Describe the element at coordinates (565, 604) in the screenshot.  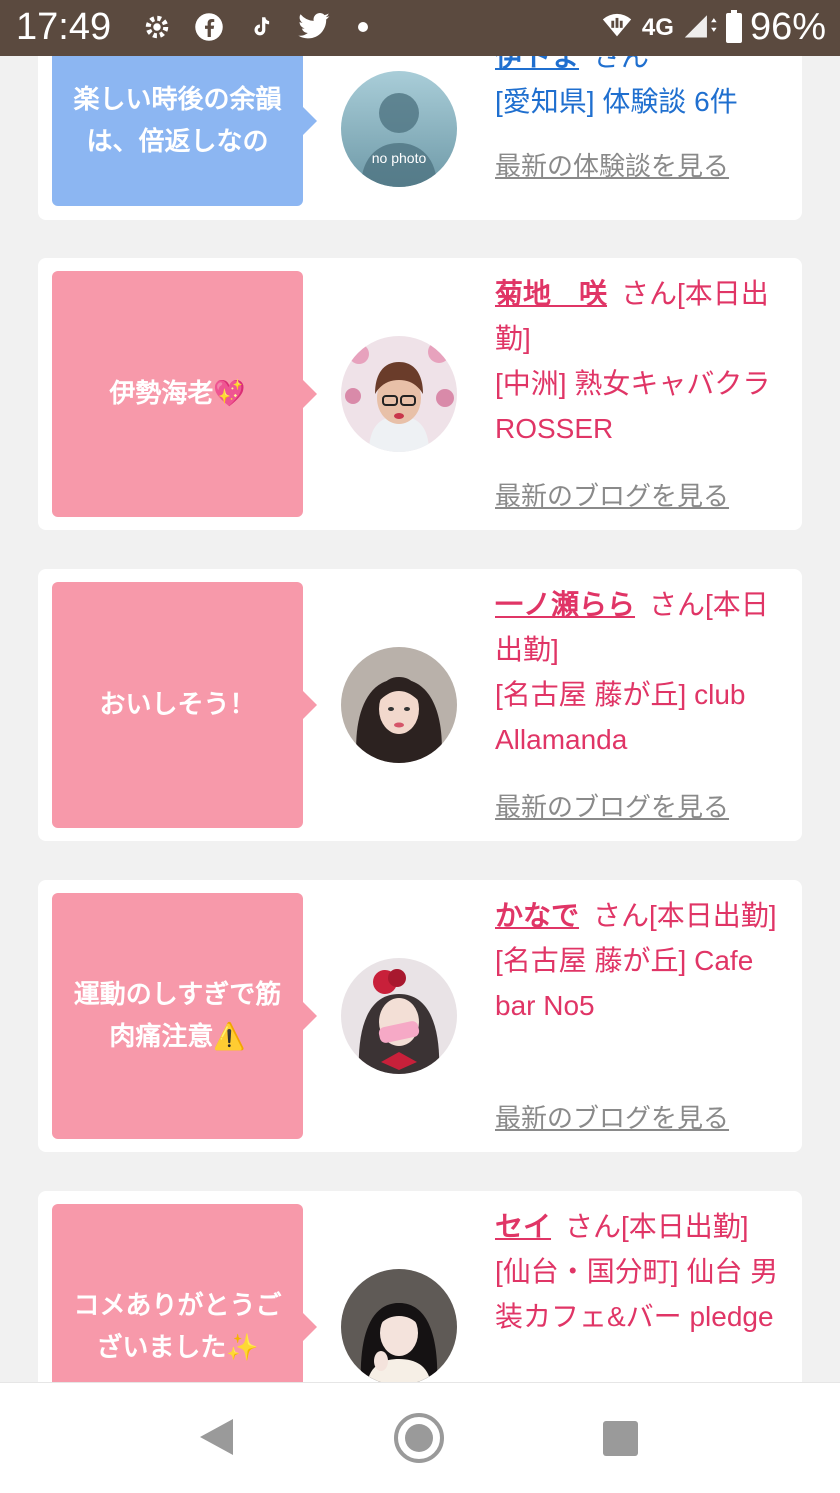
I see `poster-name-link: 一ノ瀬らら` at that location.